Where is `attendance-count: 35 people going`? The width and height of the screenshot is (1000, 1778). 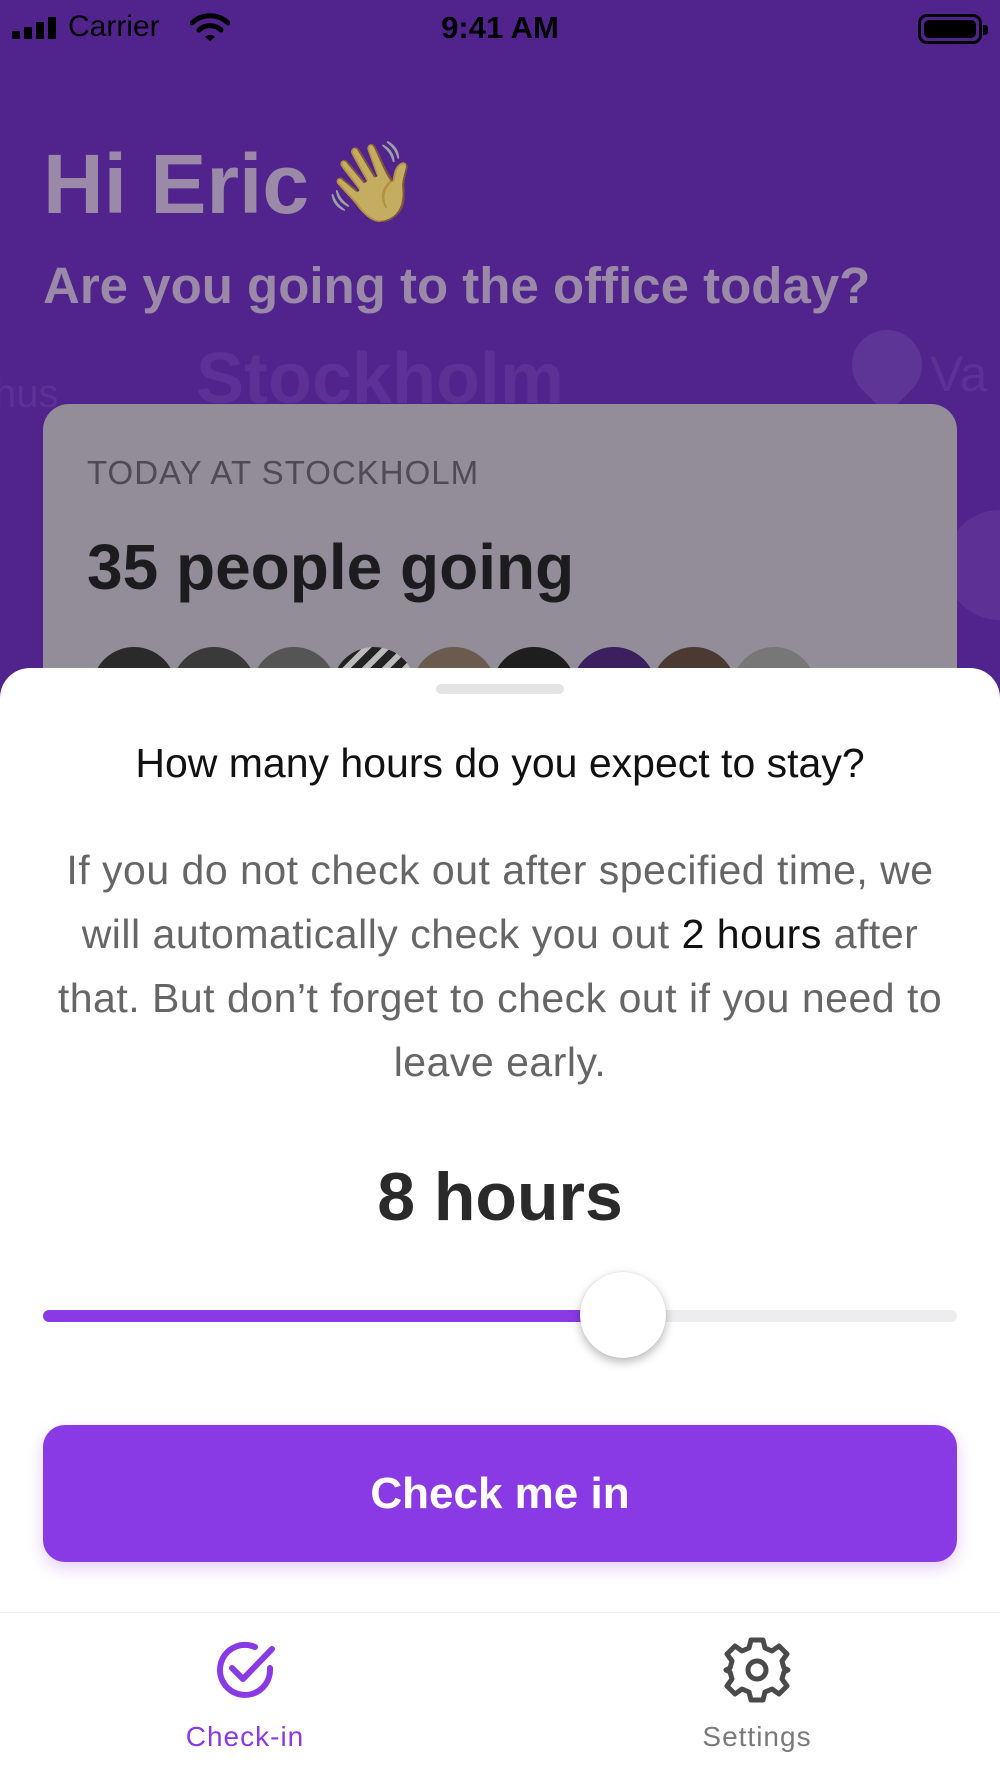 attendance-count: 35 people going is located at coordinates (331, 567).